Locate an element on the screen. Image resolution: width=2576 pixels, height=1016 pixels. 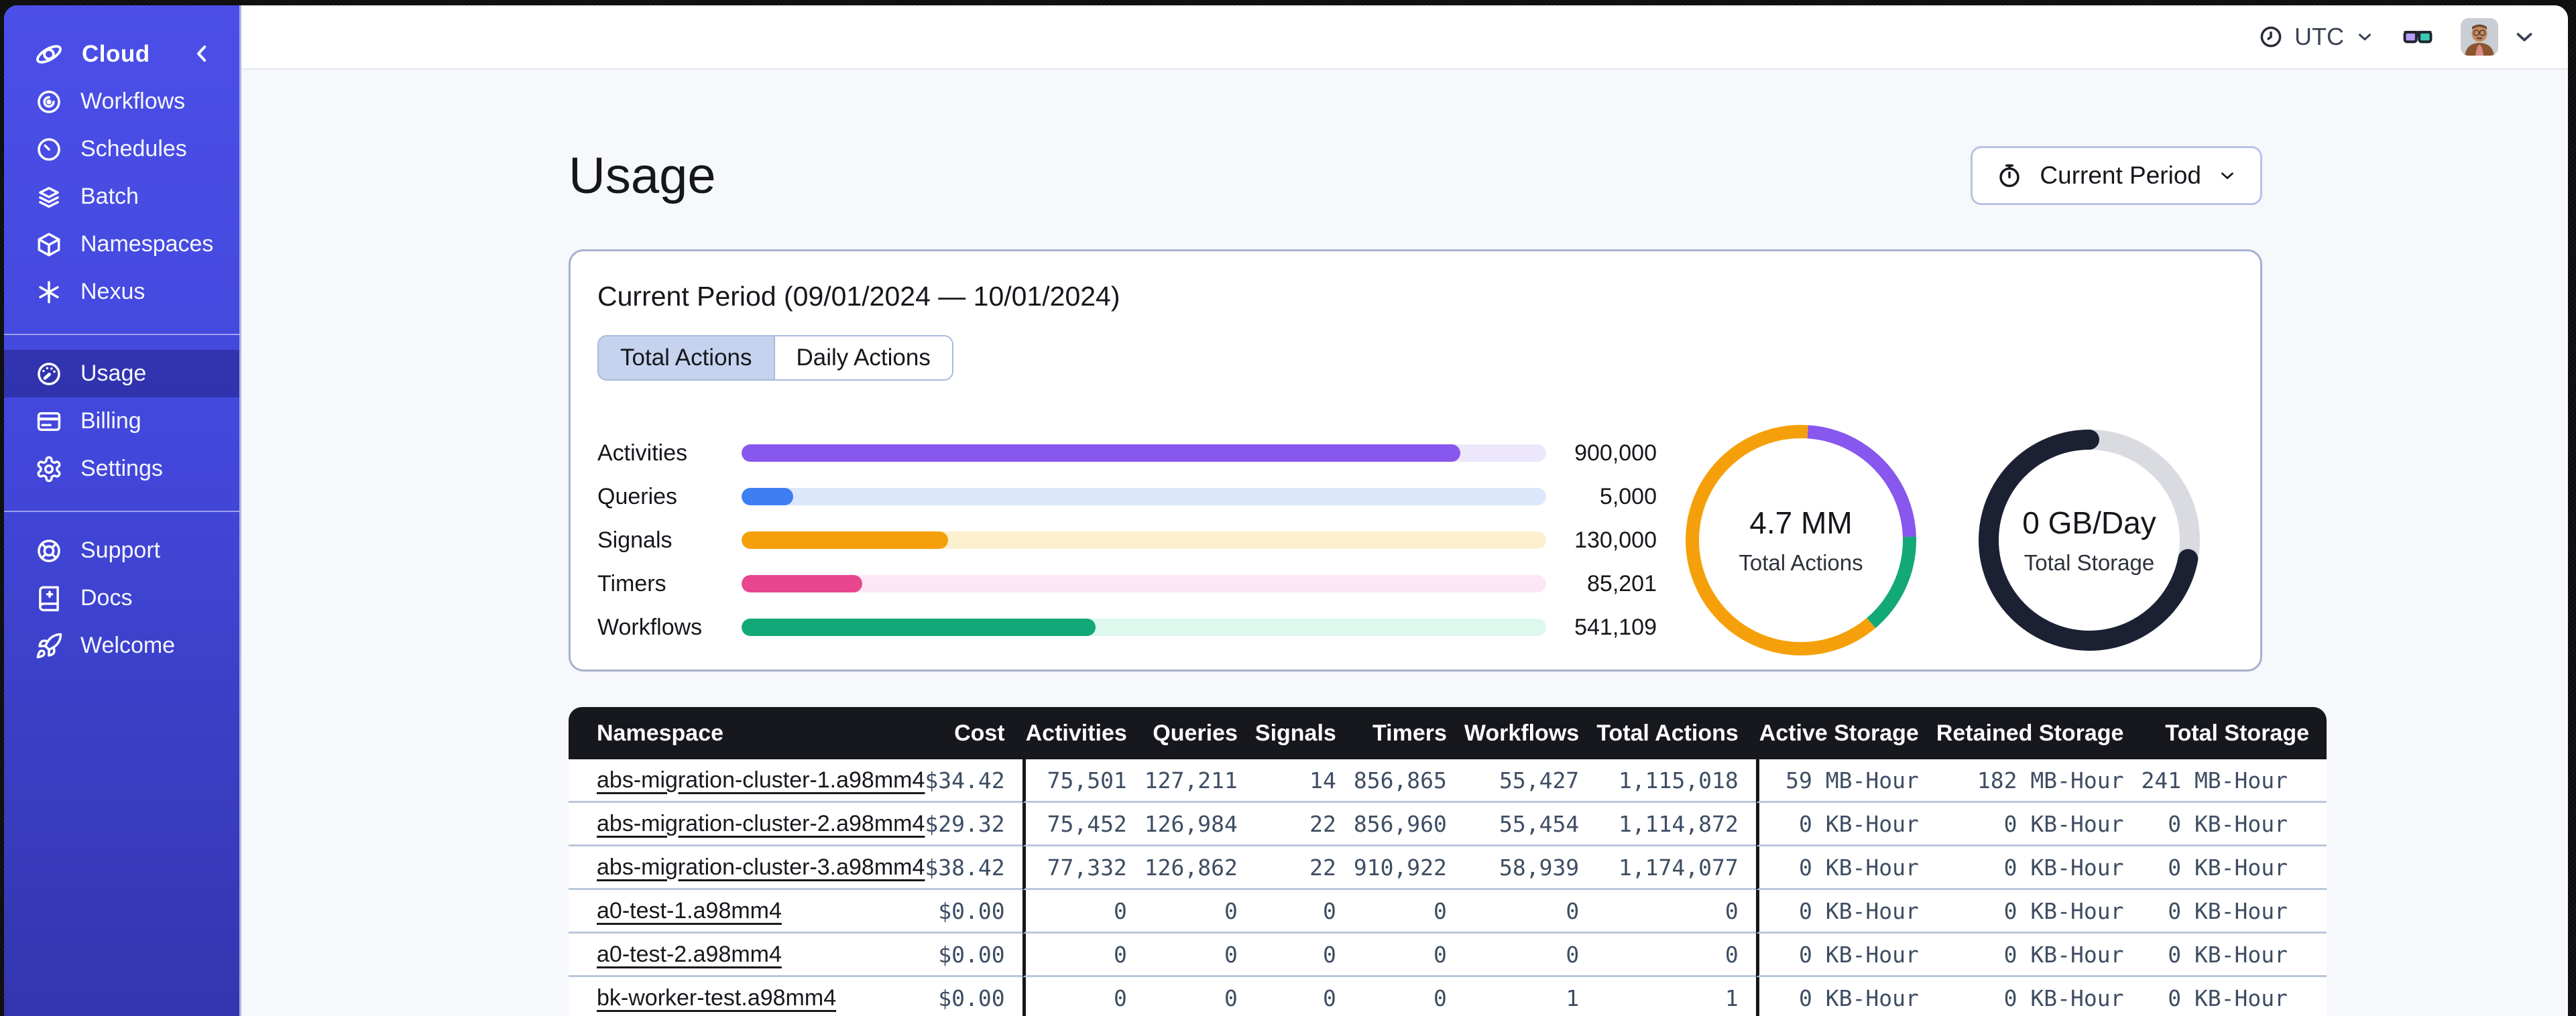
sidebar-item-label: Batch is located at coordinates (109, 196).